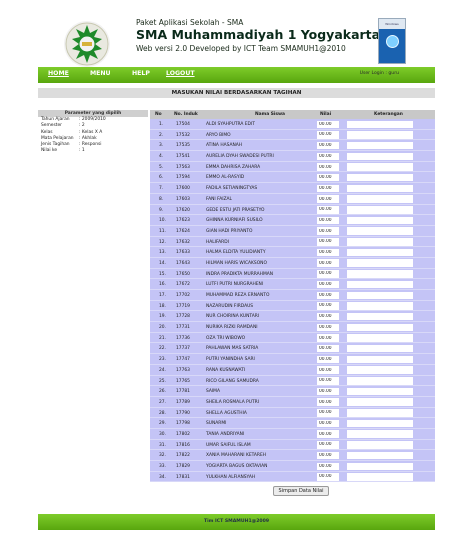  What do you see at coordinates (292, 220) in the screenshot?
I see `table-row: 10. 17623 GHINNA KURNIAFI SUSILO` at bounding box center [292, 220].